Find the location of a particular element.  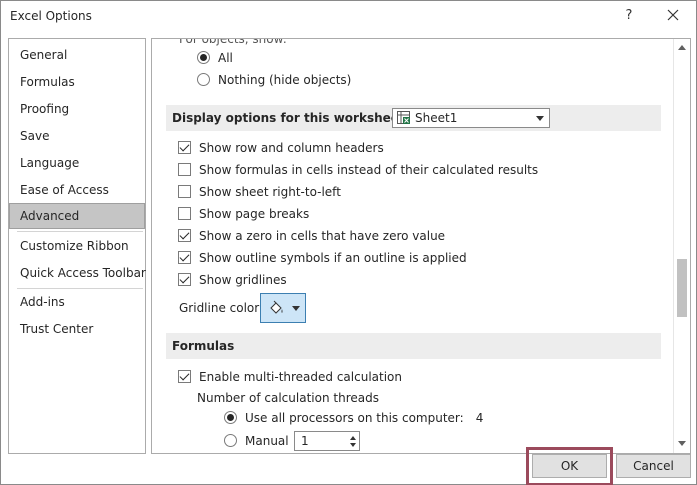

nav-item-language: Language is located at coordinates (77, 163).